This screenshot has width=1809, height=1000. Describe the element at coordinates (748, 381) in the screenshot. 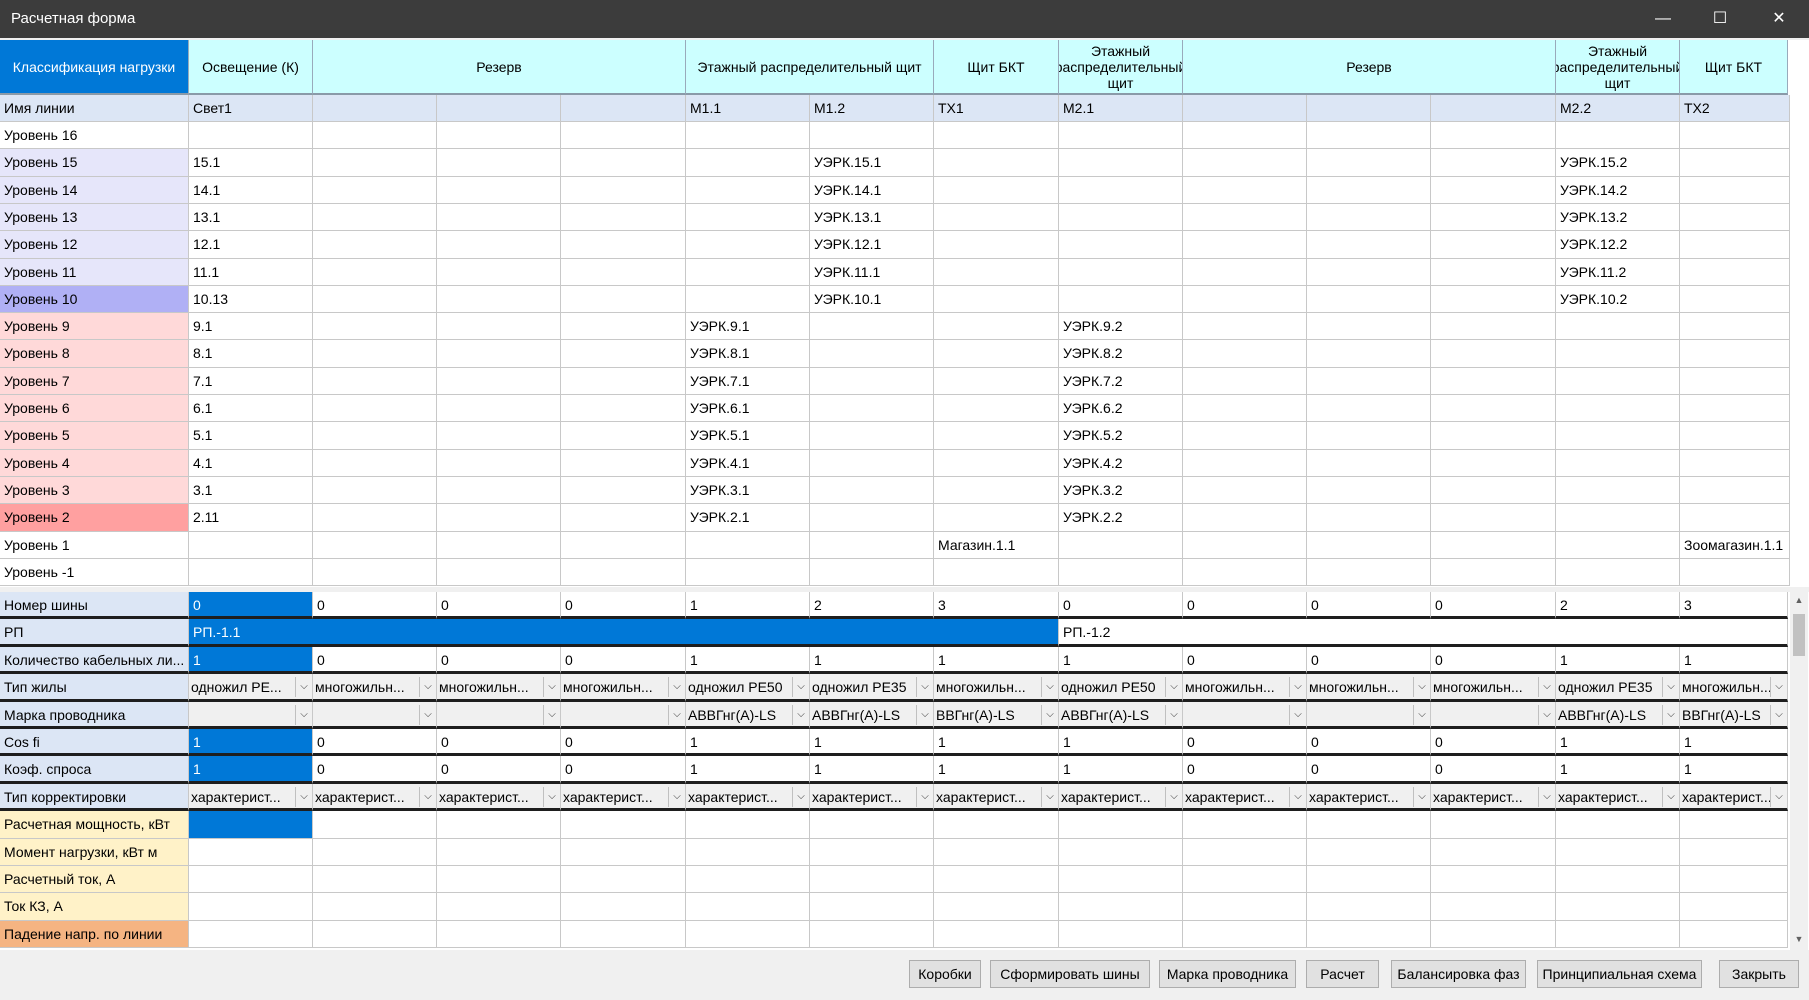

I see `level-cell: УЭРК.7.1` at that location.